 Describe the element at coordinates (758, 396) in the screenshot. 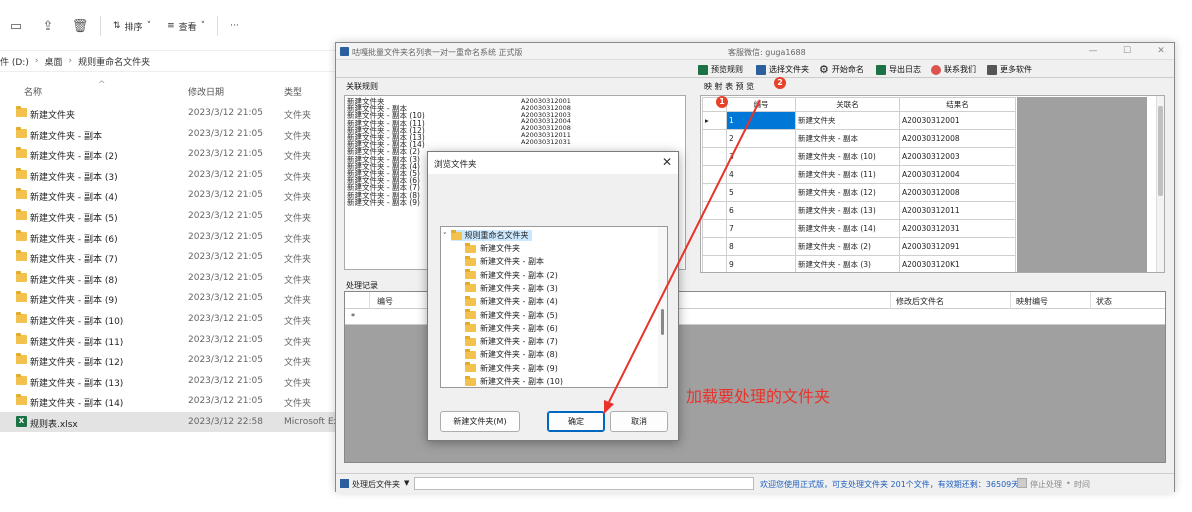

I see `annotation-hint: 加载要处理的文件夹` at that location.